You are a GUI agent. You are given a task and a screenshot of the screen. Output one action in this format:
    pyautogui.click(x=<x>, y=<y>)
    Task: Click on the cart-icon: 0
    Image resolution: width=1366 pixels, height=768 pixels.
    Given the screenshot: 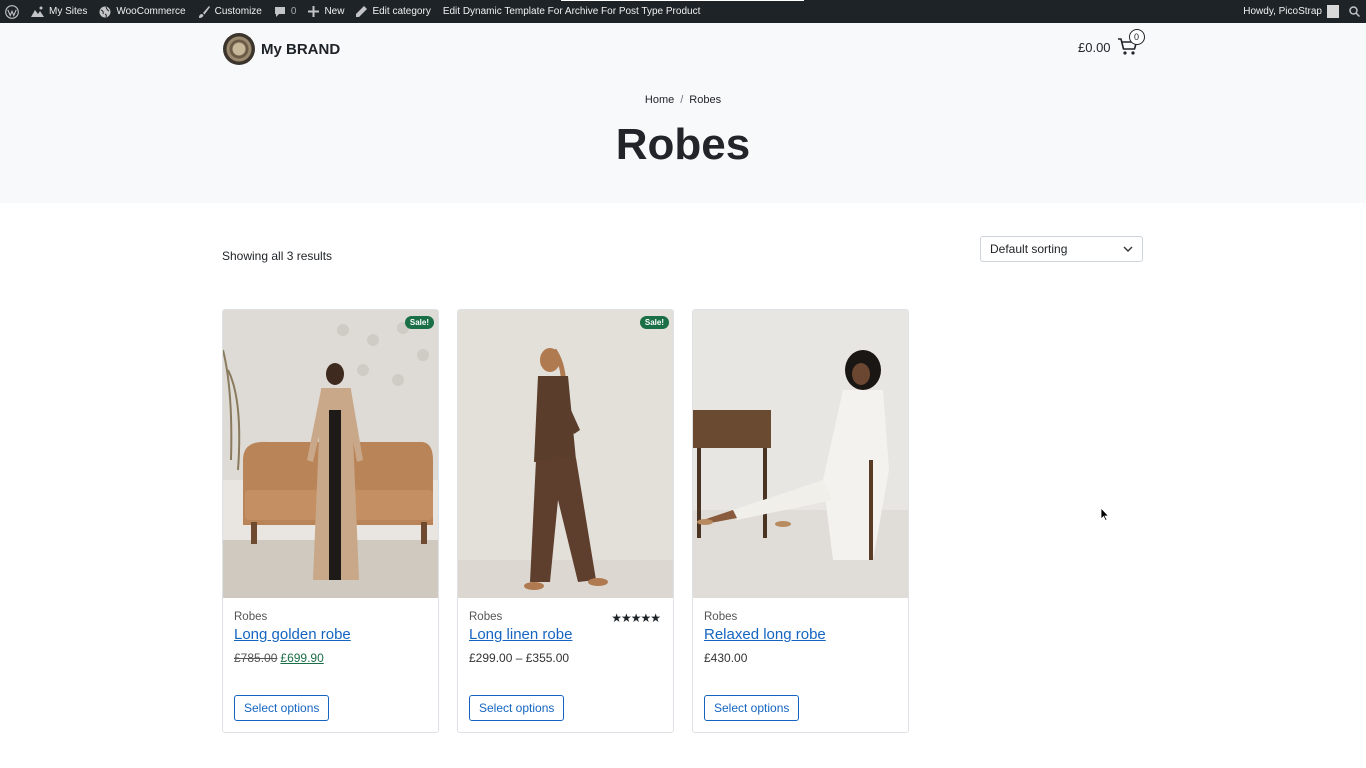 What is the action you would take?
    pyautogui.click(x=1131, y=44)
    